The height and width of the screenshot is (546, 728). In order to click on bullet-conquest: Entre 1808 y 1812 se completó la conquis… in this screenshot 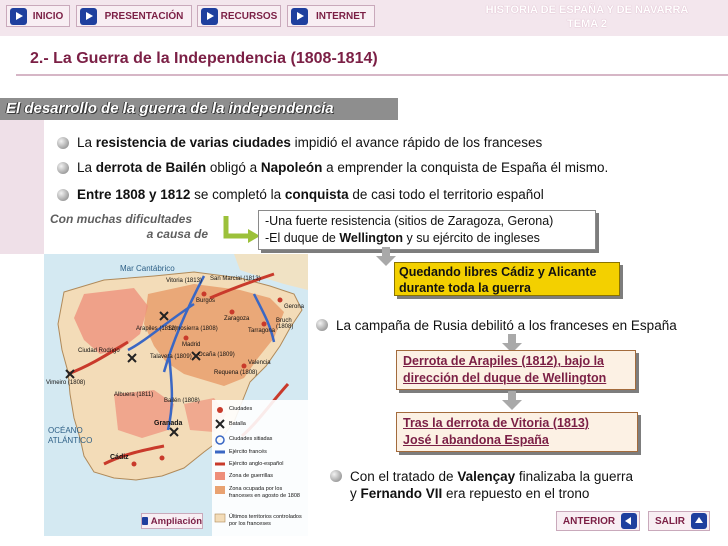, I will do `click(300, 194)`.